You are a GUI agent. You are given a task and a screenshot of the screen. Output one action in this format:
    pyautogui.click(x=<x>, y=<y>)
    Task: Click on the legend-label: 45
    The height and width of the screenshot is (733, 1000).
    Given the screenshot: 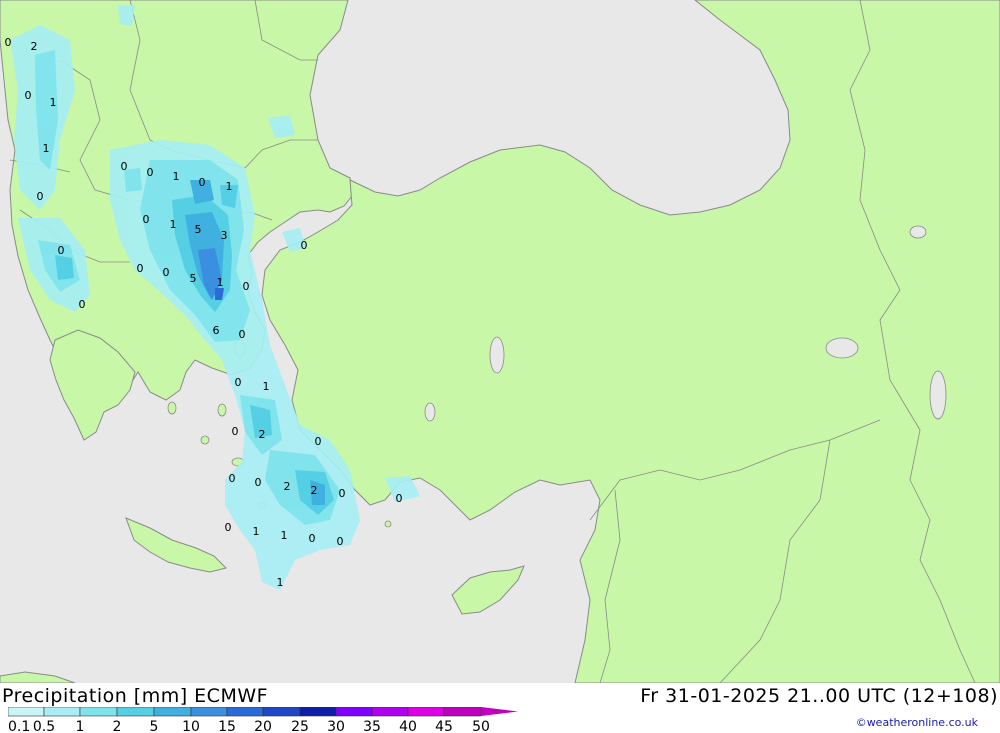 What is the action you would take?
    pyautogui.click(x=444, y=726)
    